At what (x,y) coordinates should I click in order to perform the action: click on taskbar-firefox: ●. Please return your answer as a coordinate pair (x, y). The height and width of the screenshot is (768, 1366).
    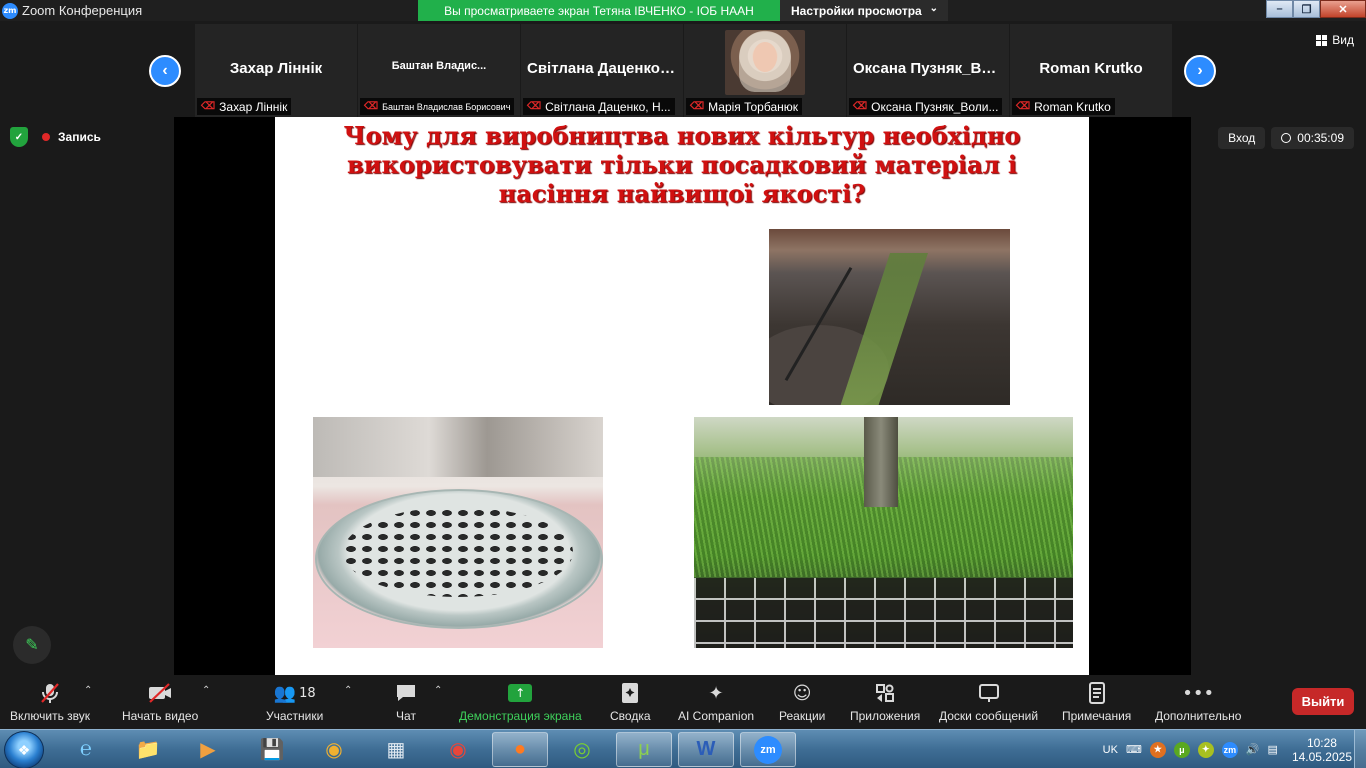
    Looking at the image, I should click on (520, 749).